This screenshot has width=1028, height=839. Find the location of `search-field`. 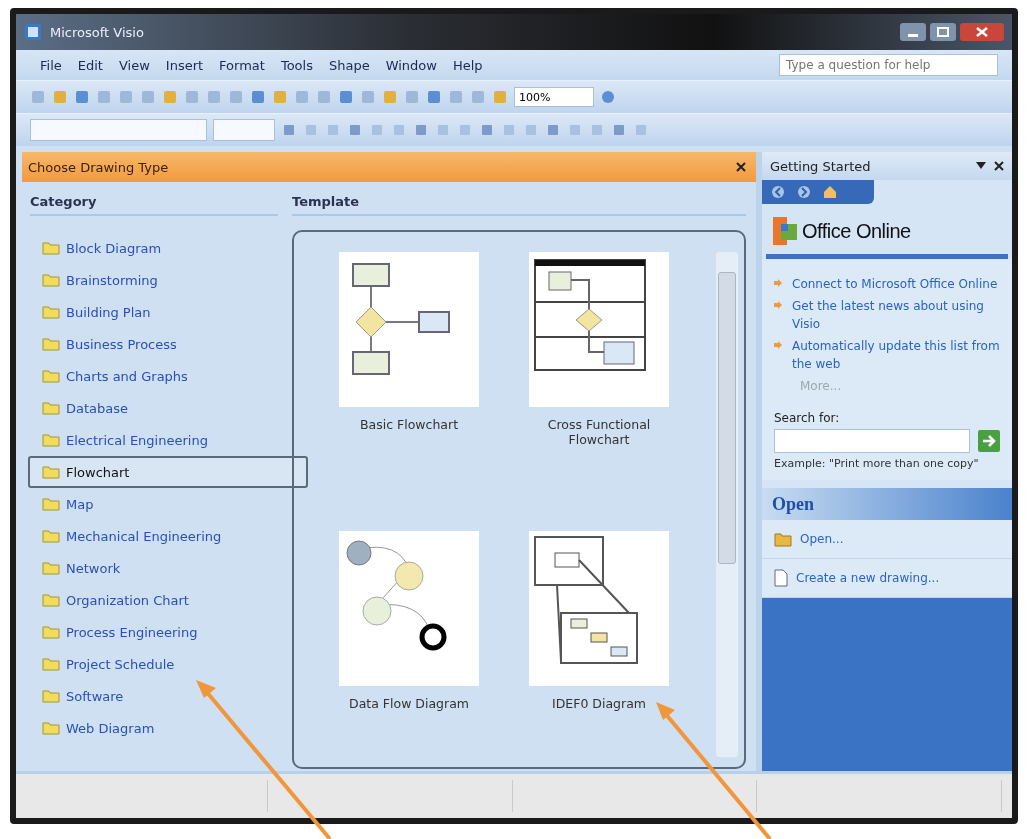

search-field is located at coordinates (872, 441).